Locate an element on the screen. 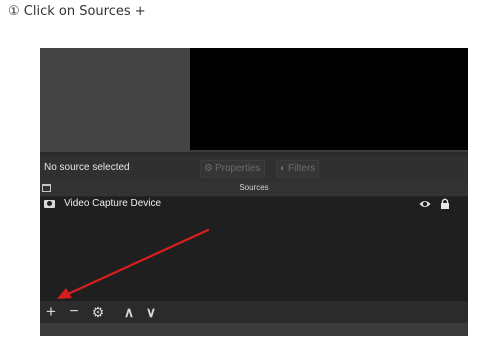  sources-title: Sources is located at coordinates (254, 187).